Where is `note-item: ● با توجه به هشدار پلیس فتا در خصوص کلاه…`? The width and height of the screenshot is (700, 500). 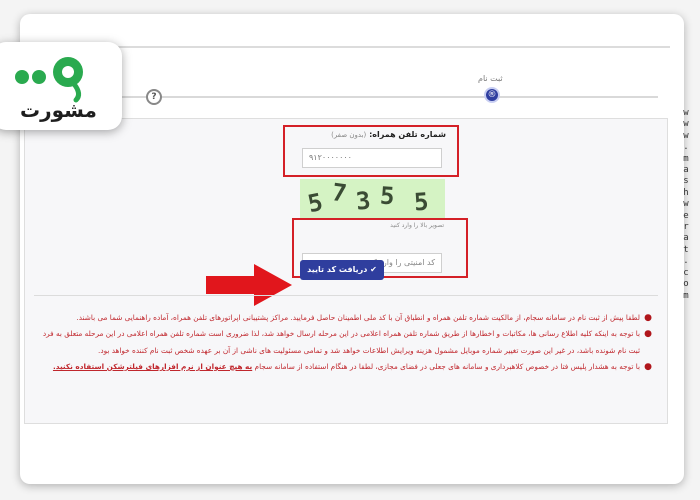
note-item: ● با توجه به هشدار پلیس فتا در خصوص کلاه… is located at coordinates (345, 367).